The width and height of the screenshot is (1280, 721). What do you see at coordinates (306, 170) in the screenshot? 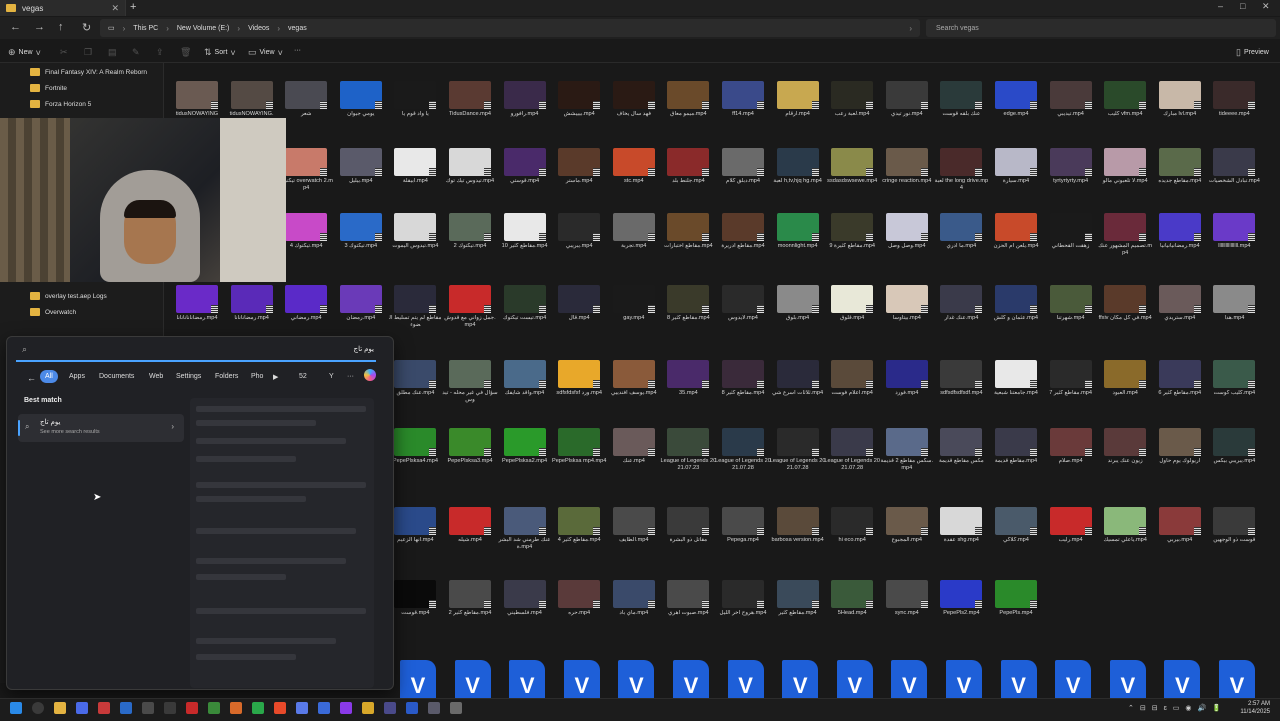
I see `file-item: تيكتوك overwatch 2.mp4` at bounding box center [306, 170].